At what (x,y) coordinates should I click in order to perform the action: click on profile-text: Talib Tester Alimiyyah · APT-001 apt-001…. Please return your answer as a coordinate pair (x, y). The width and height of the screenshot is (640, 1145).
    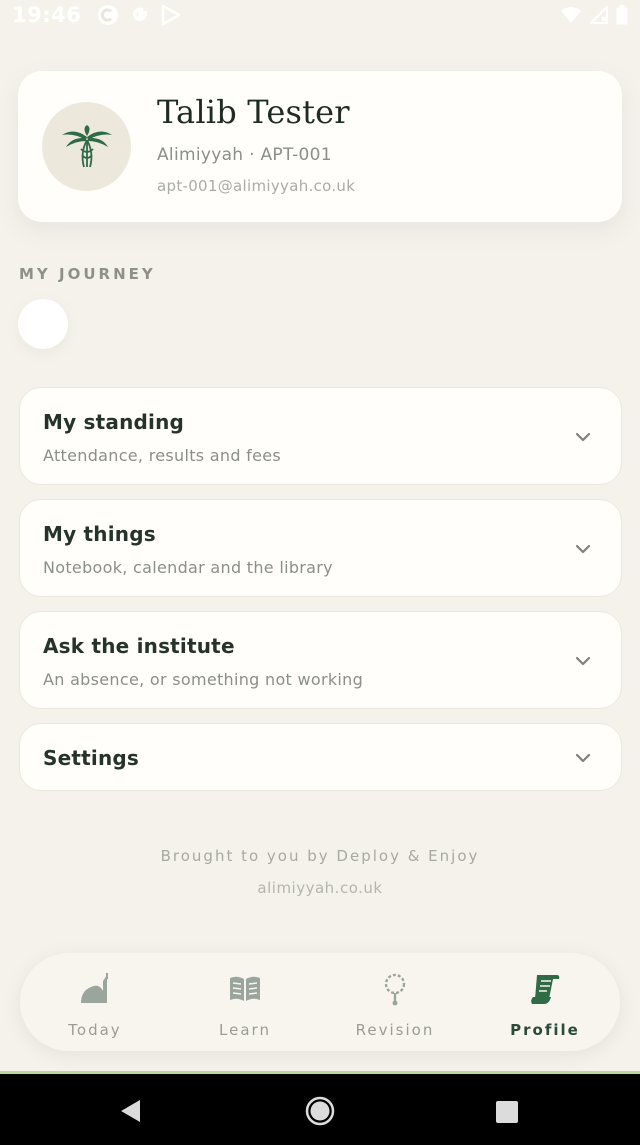
    Looking at the image, I should click on (256, 144).